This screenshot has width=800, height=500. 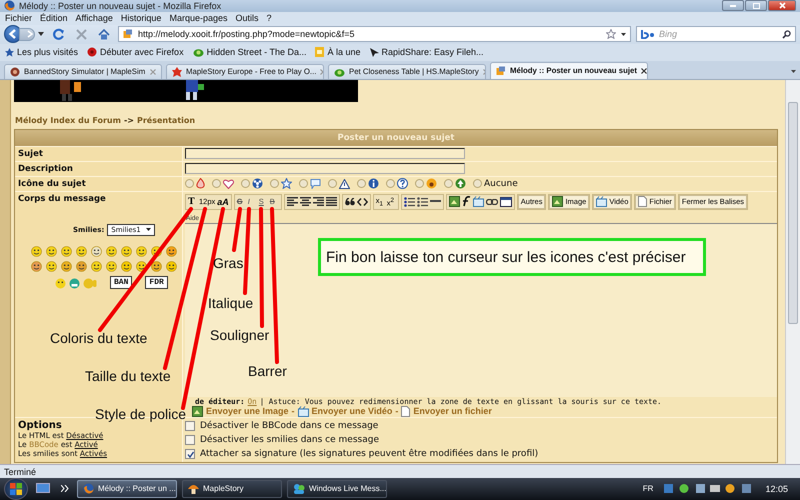 What do you see at coordinates (20, 471) in the screenshot?
I see `status-text: Terminé` at bounding box center [20, 471].